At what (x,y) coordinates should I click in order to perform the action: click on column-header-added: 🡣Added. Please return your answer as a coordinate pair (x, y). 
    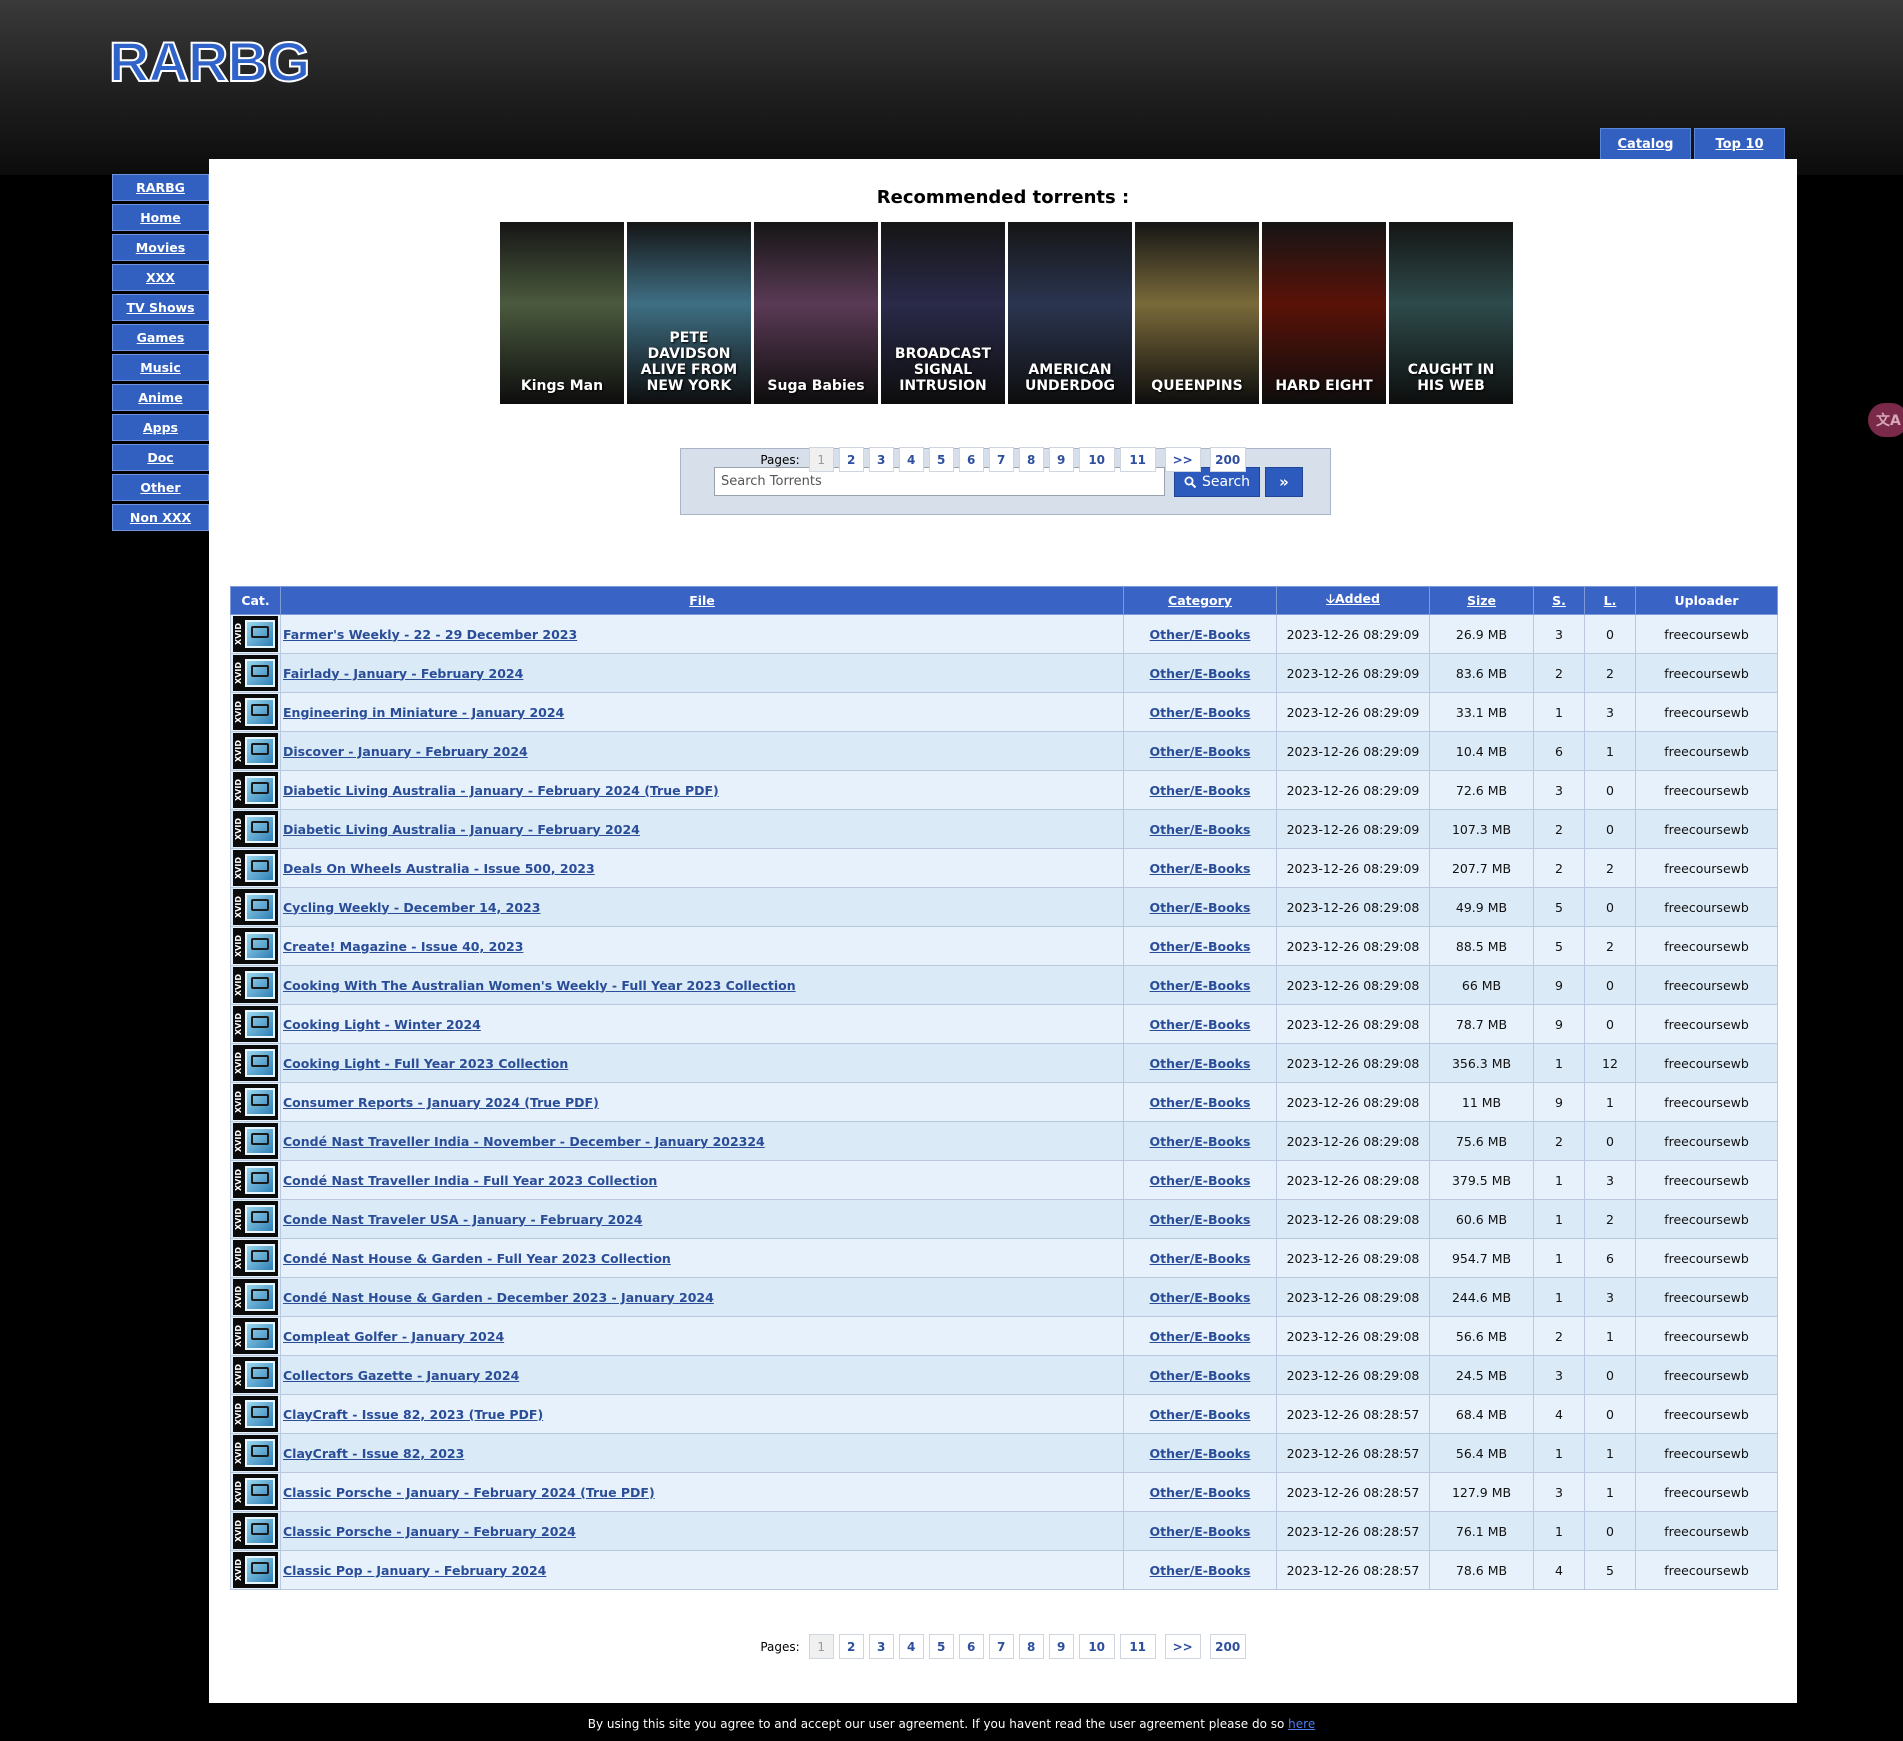
    Looking at the image, I should click on (1353, 600).